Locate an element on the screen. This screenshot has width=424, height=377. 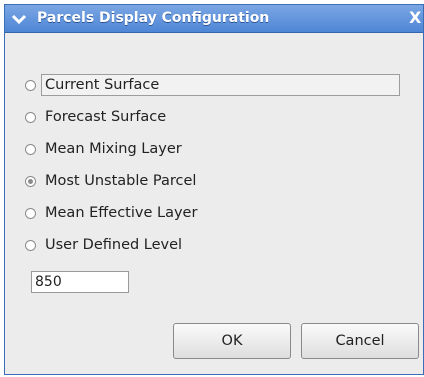
option-label: Mean Effective Layer is located at coordinates (121, 213).